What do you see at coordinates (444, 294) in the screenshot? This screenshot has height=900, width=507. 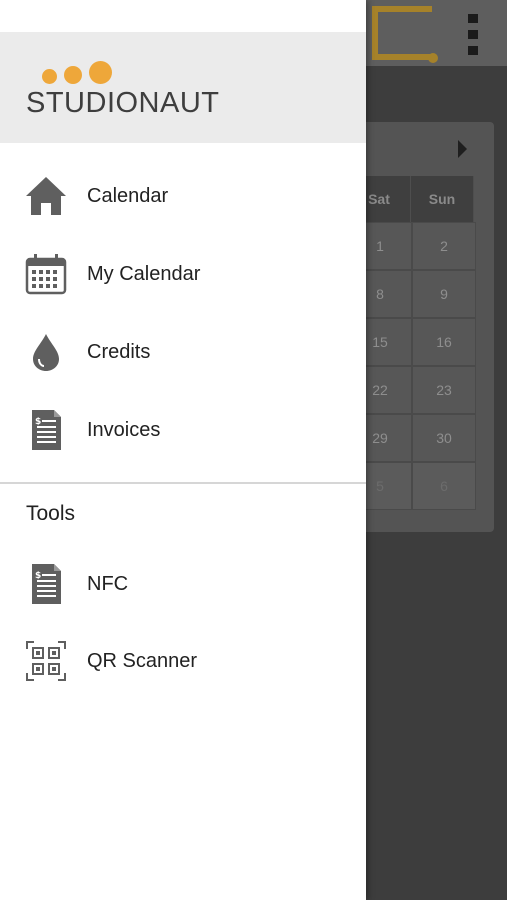 I see `calendar-day: 9` at bounding box center [444, 294].